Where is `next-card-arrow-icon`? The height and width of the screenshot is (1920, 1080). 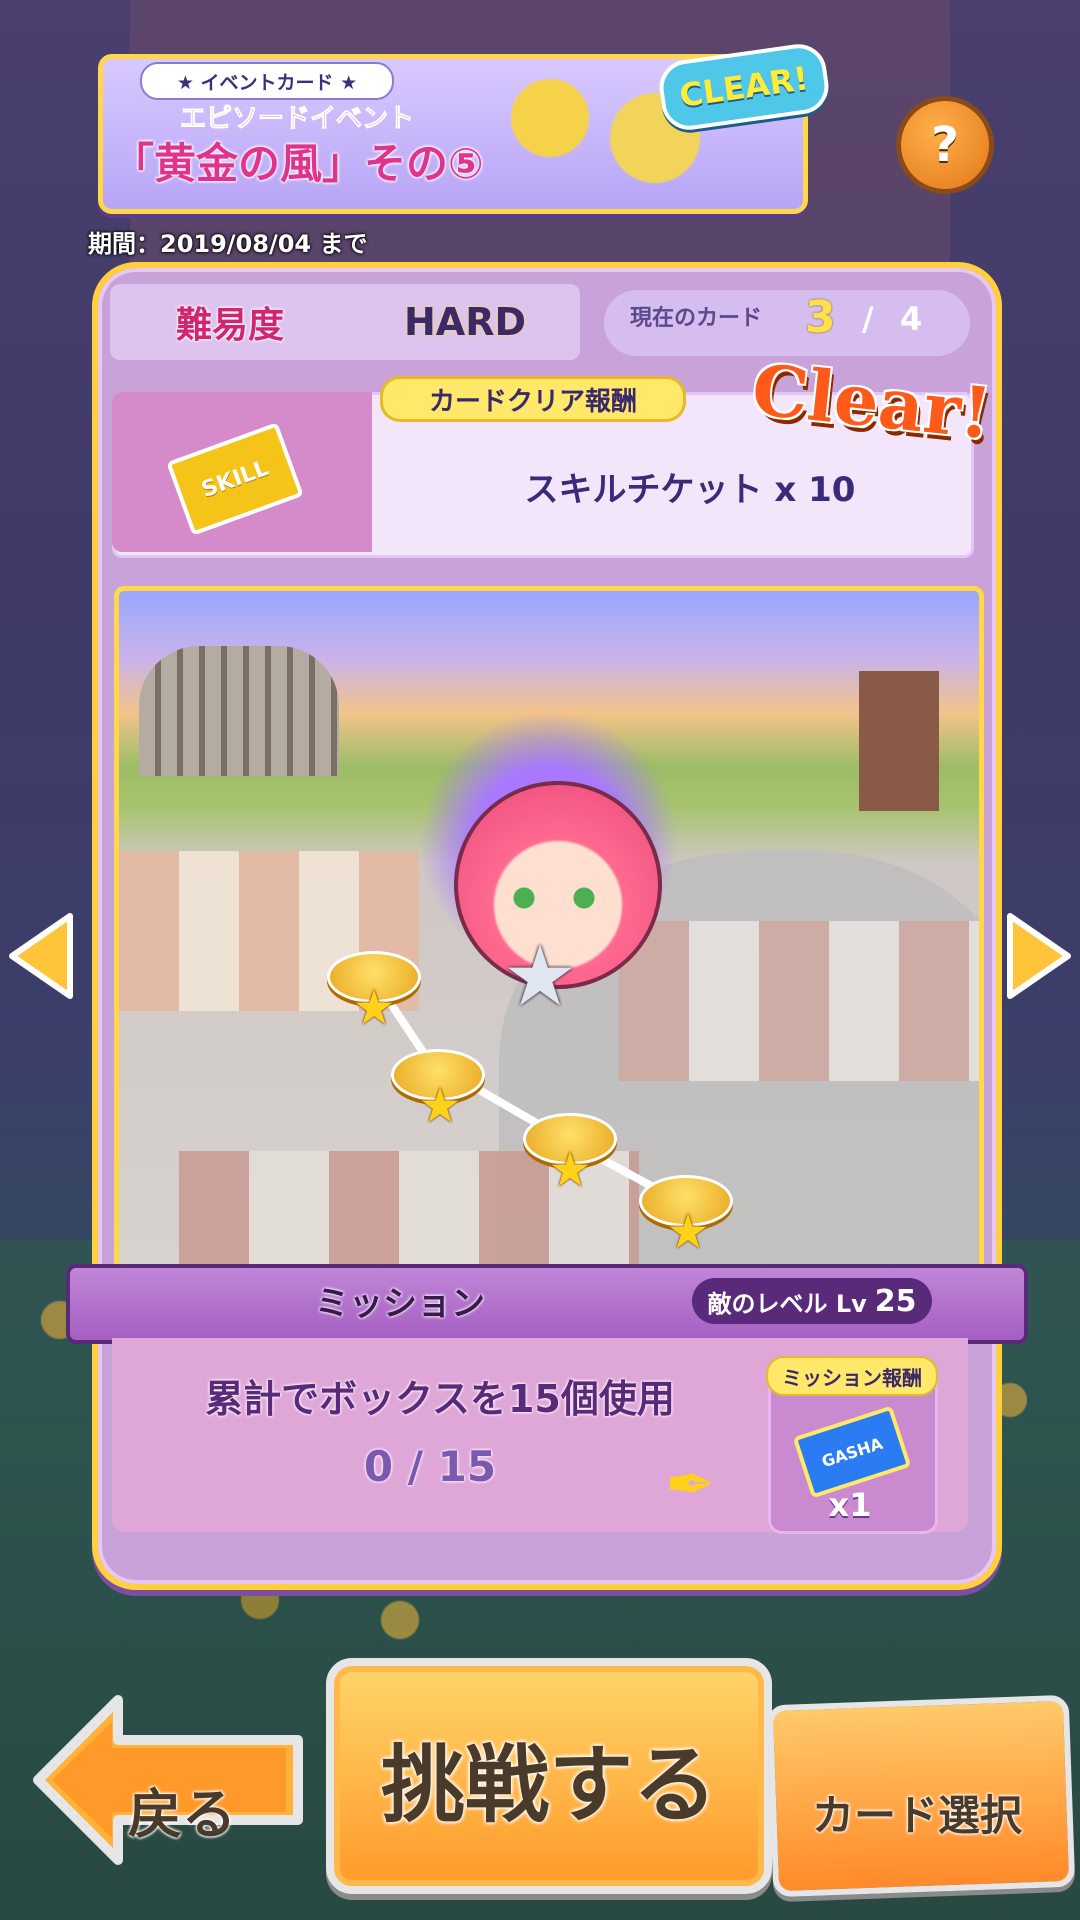 next-card-arrow-icon is located at coordinates (1039, 956).